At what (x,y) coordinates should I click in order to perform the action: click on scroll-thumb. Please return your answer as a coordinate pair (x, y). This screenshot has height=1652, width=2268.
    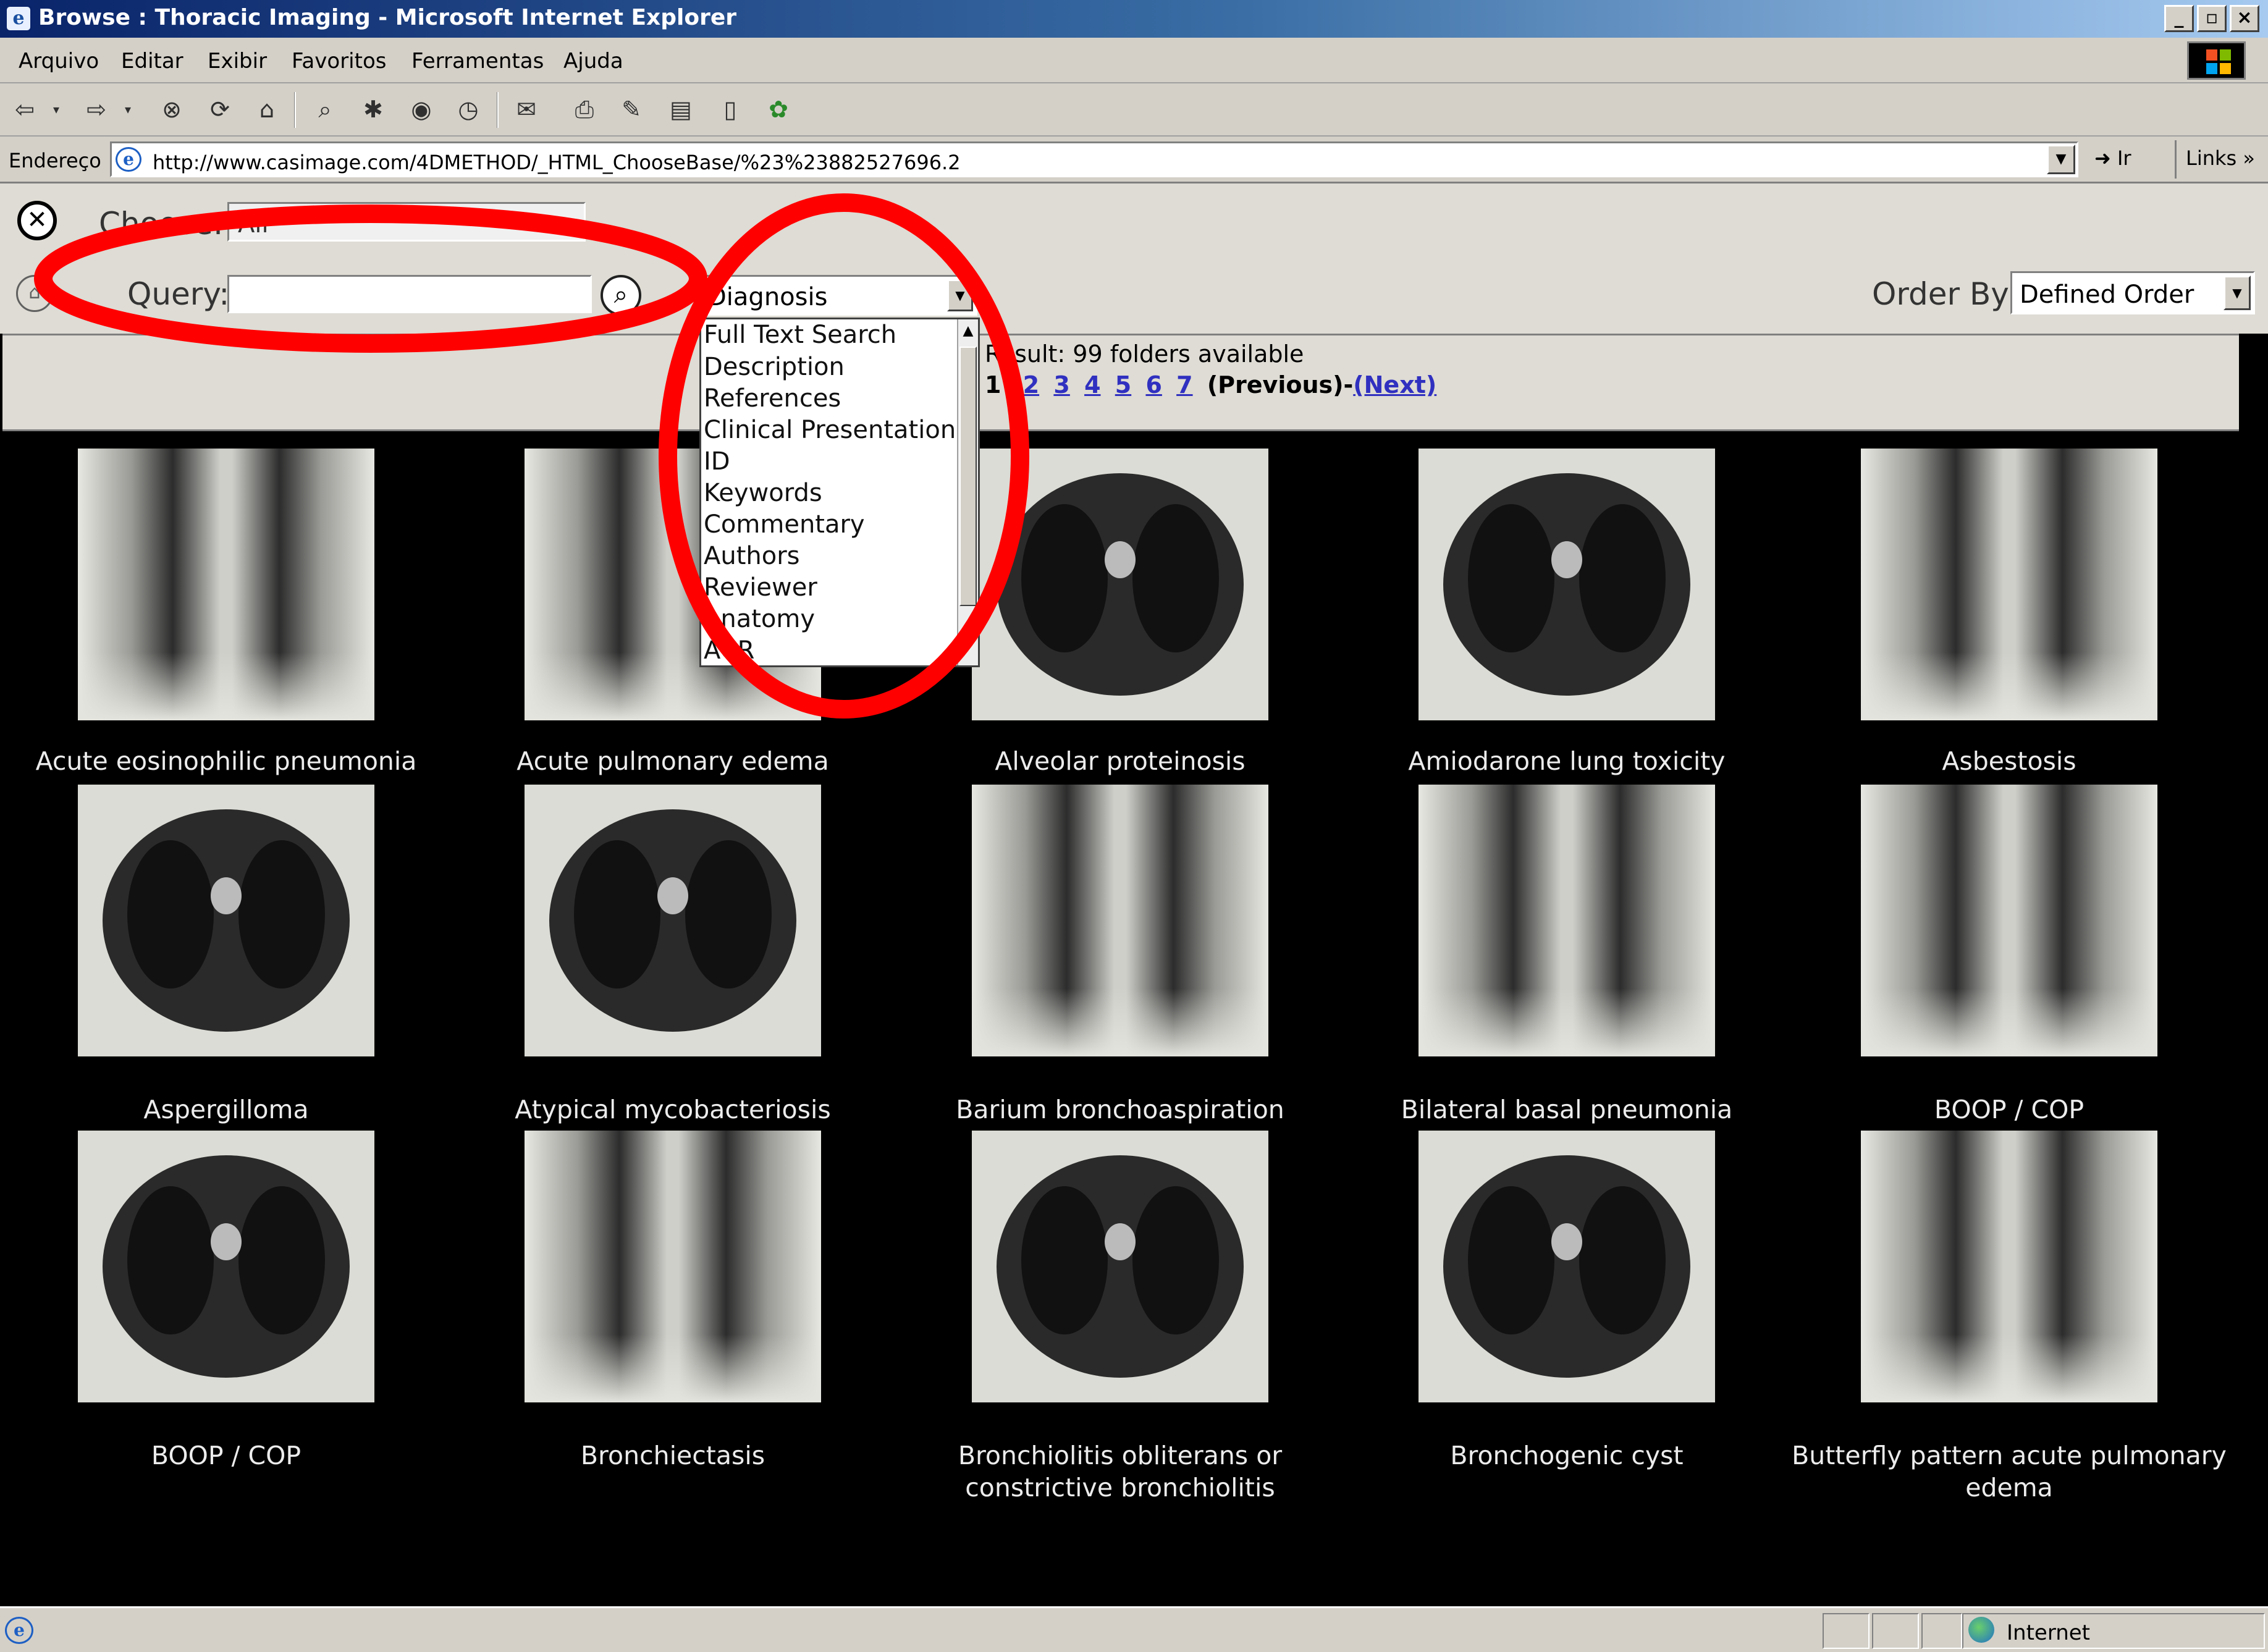
    Looking at the image, I should click on (968, 476).